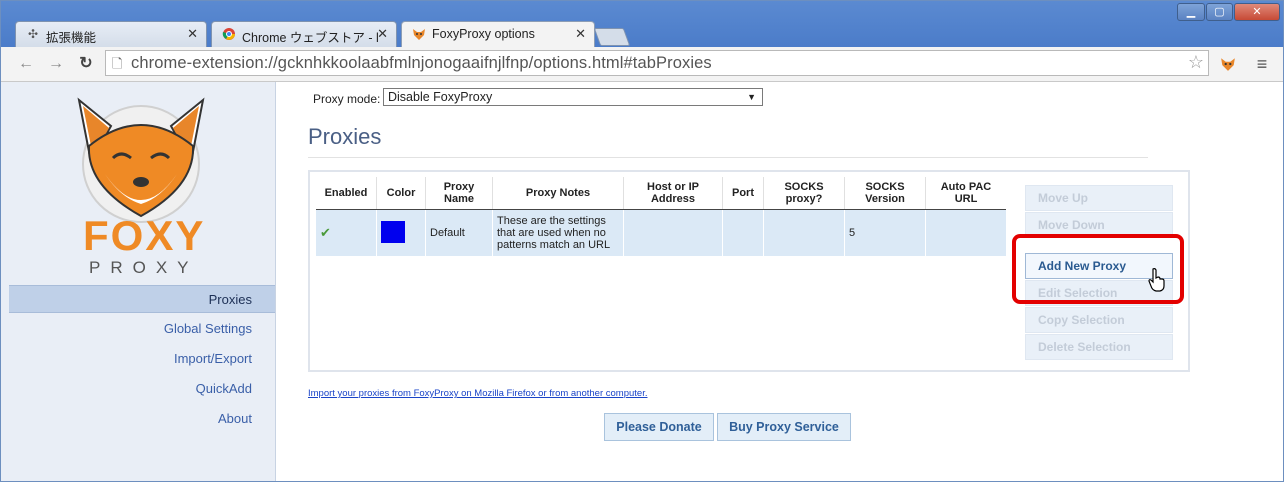  Describe the element at coordinates (26, 64) in the screenshot. I see `back-arrow-icon: ←` at that location.